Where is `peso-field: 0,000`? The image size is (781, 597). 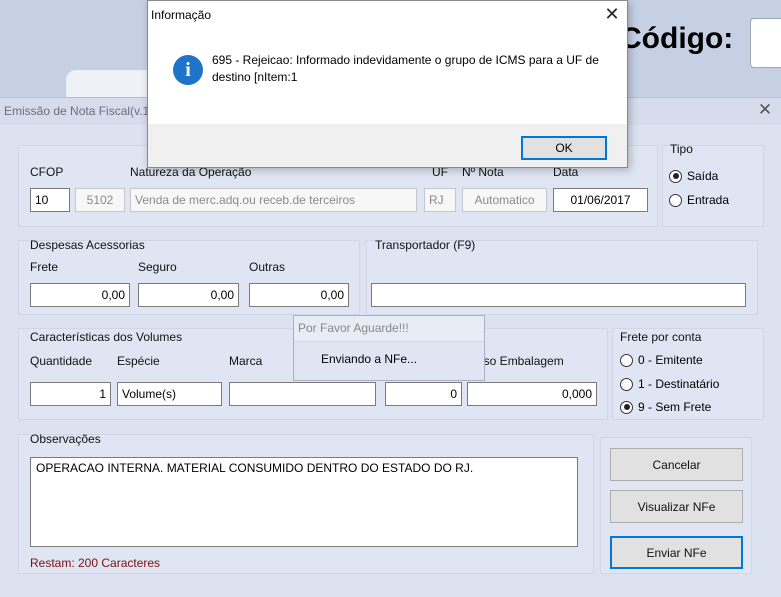 peso-field: 0,000 is located at coordinates (532, 394).